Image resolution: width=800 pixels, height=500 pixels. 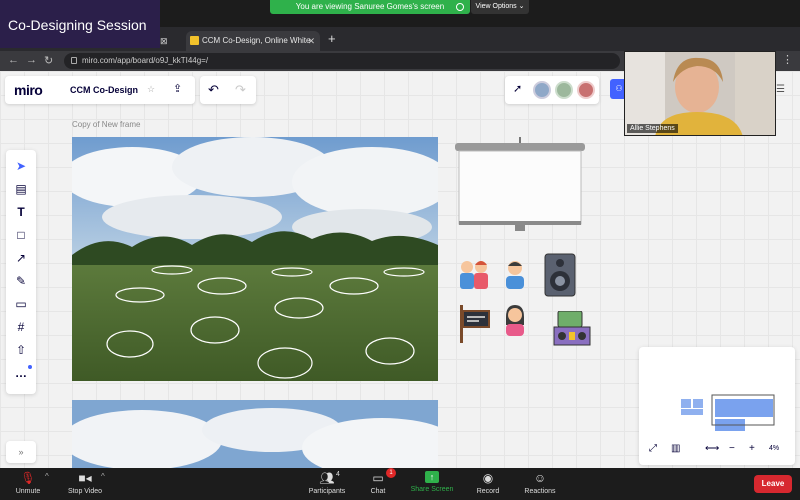 What do you see at coordinates (773, 484) in the screenshot?
I see `leave-button: Leave` at bounding box center [773, 484].